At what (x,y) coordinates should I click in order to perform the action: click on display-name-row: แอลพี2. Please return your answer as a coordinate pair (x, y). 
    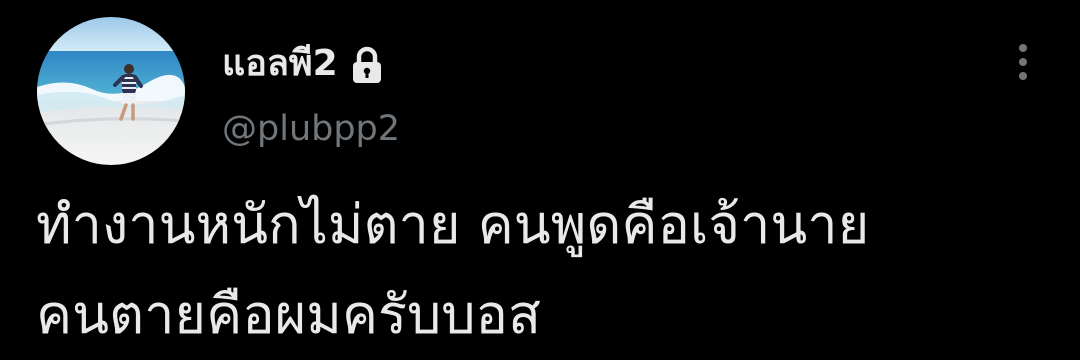
    Looking at the image, I should click on (303, 64).